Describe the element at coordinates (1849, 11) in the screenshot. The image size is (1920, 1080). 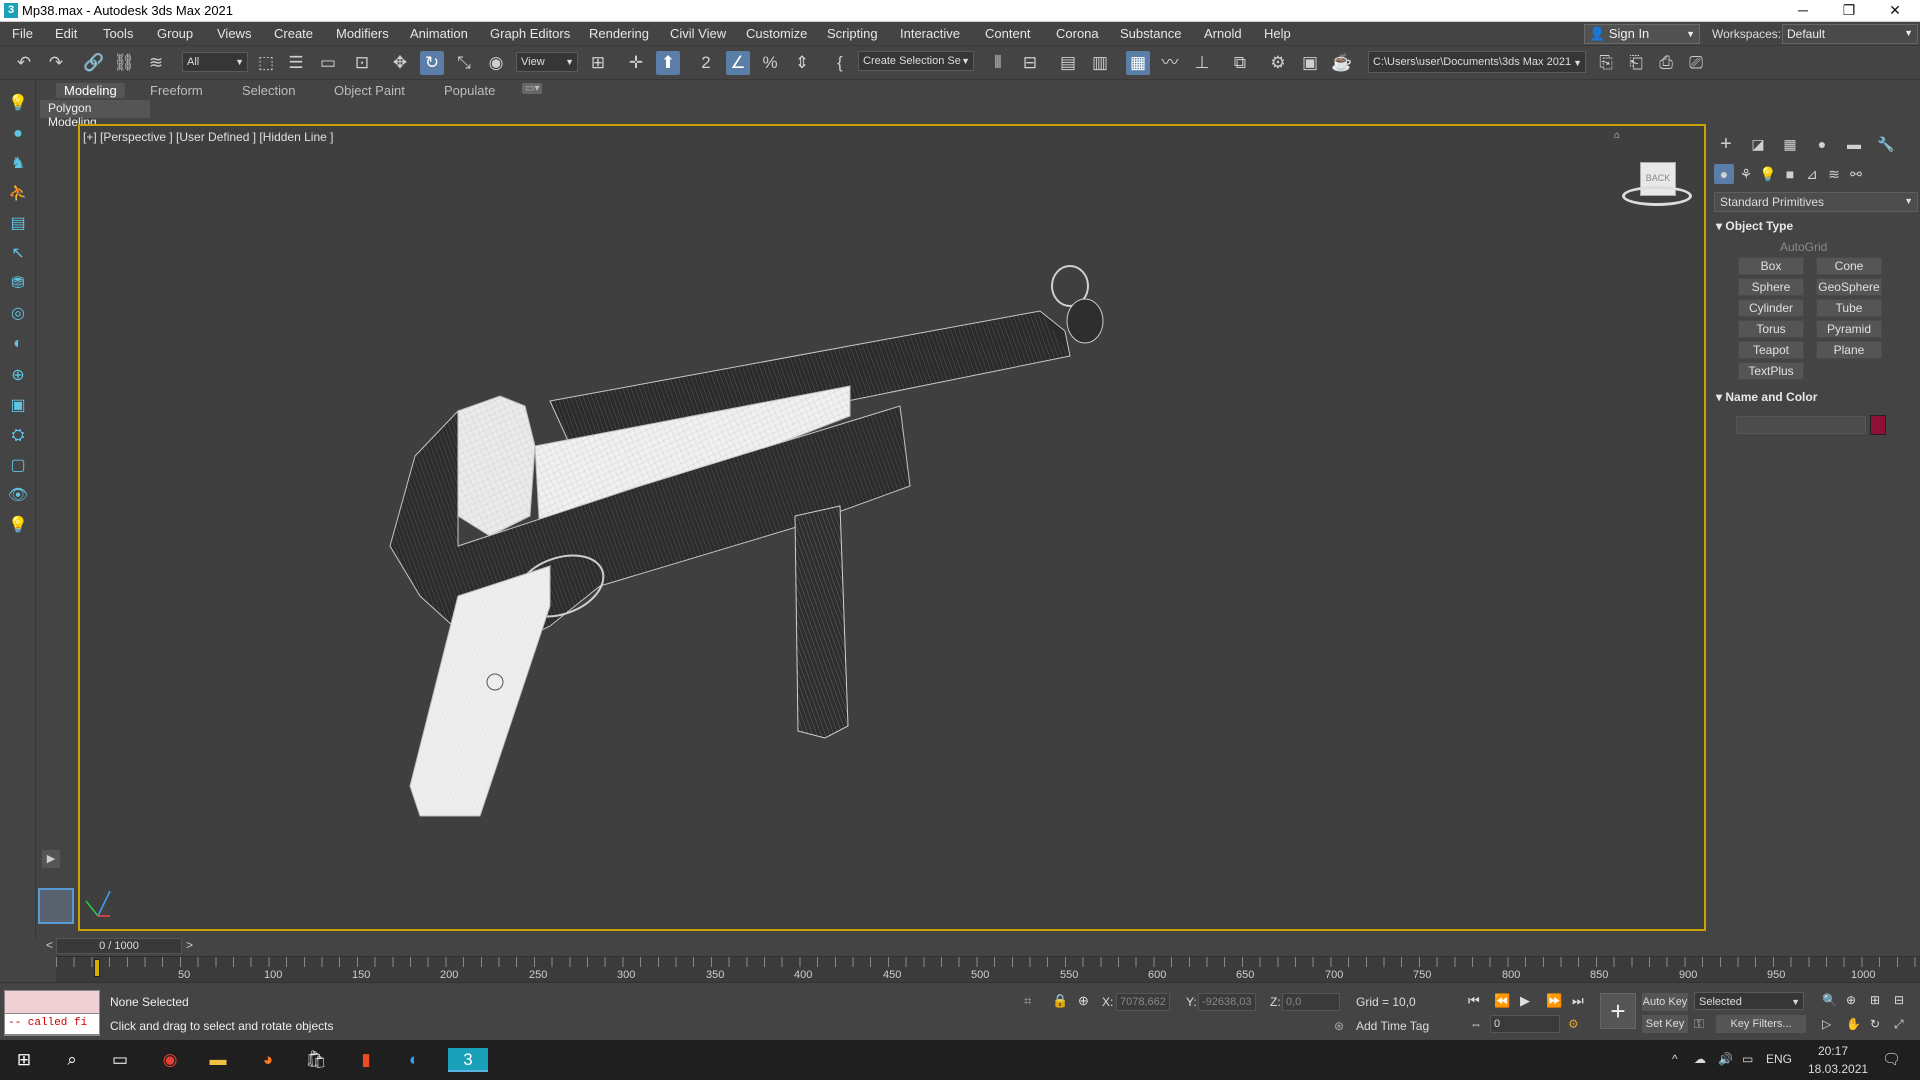
I see `maximize-button: ❐` at that location.